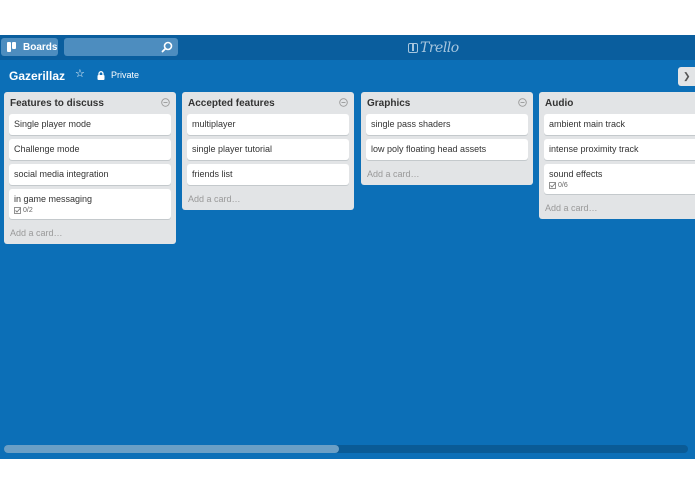 The height and width of the screenshot is (494, 695). Describe the element at coordinates (576, 174) in the screenshot. I see `card-title: sound effects` at that location.